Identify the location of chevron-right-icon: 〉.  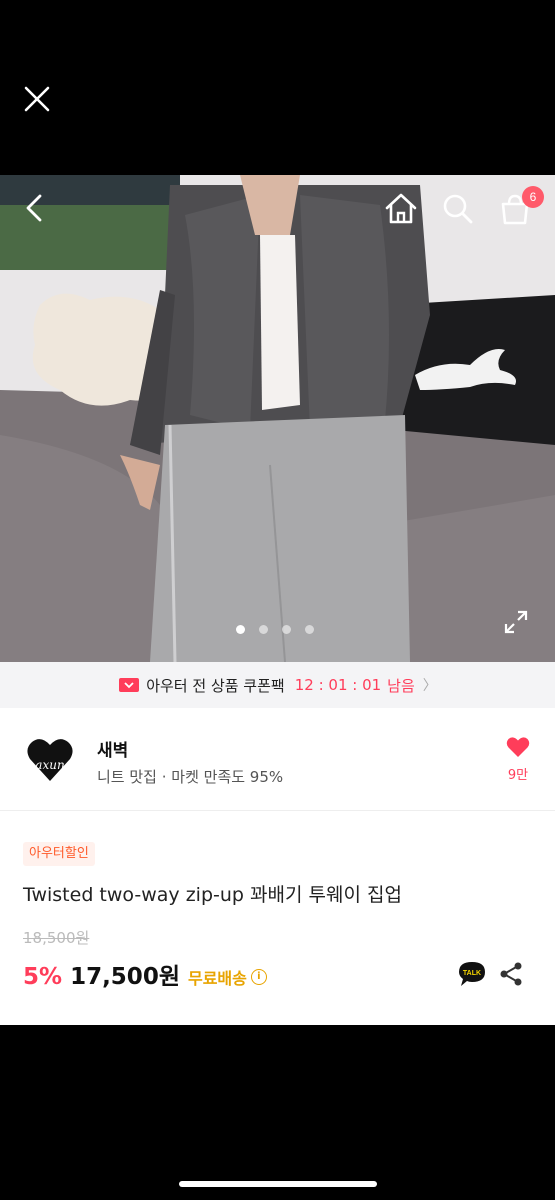
(429, 686).